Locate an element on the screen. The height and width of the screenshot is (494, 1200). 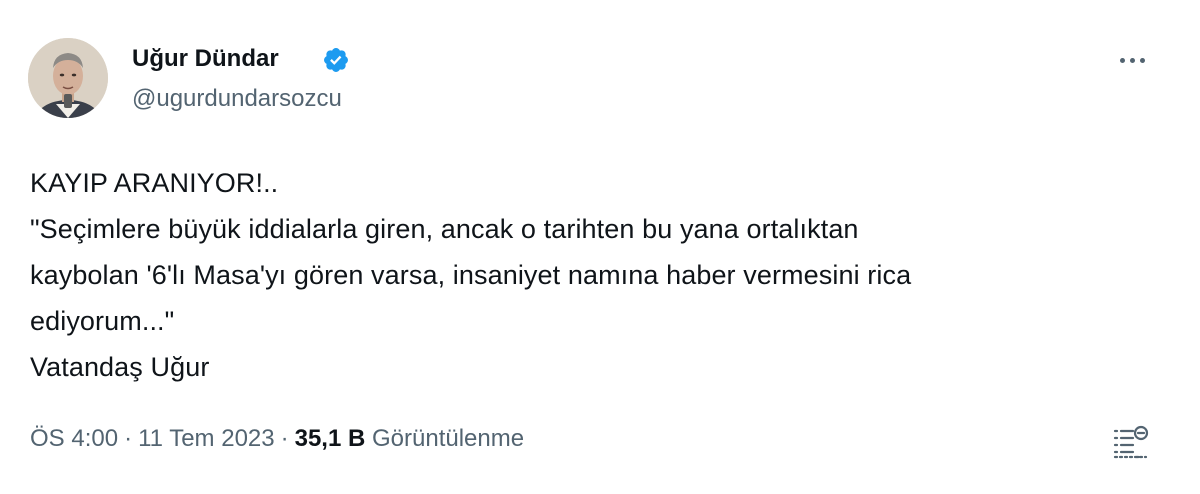
tweet-time: ÖS 4:00 is located at coordinates (74, 438).